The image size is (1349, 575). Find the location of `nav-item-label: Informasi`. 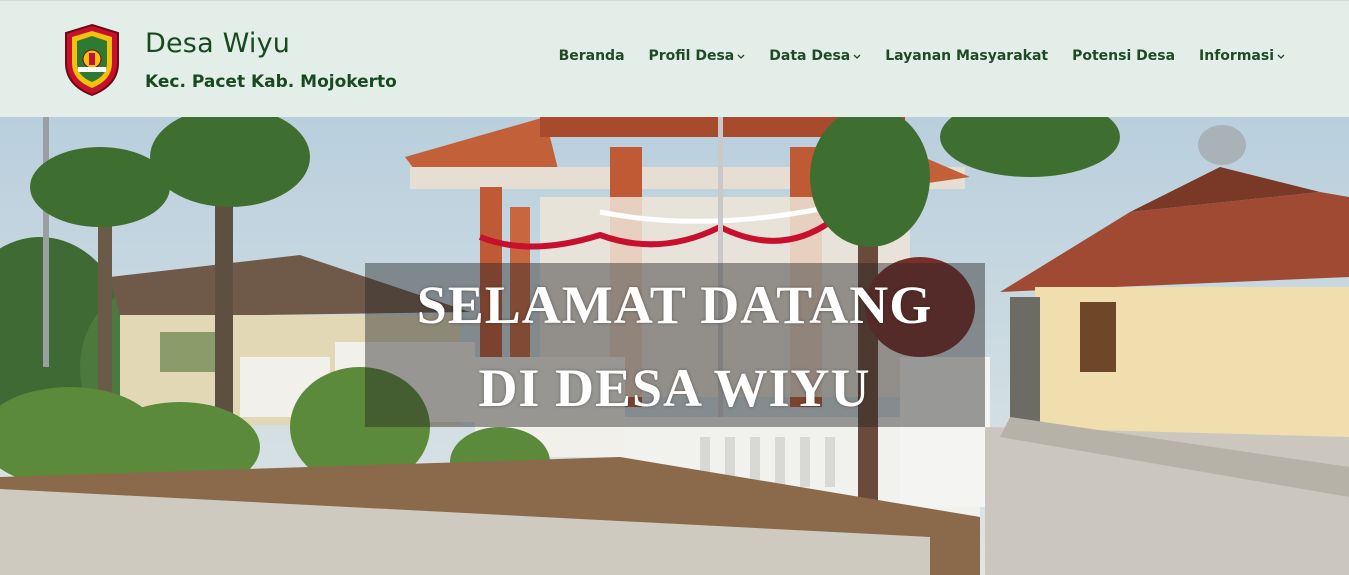

nav-item-label: Informasi is located at coordinates (1236, 56).